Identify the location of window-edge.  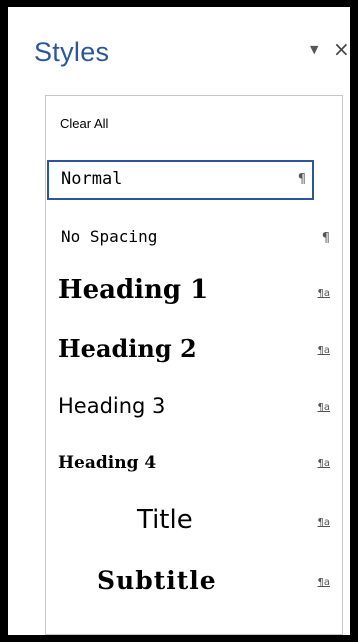
(354, 321).